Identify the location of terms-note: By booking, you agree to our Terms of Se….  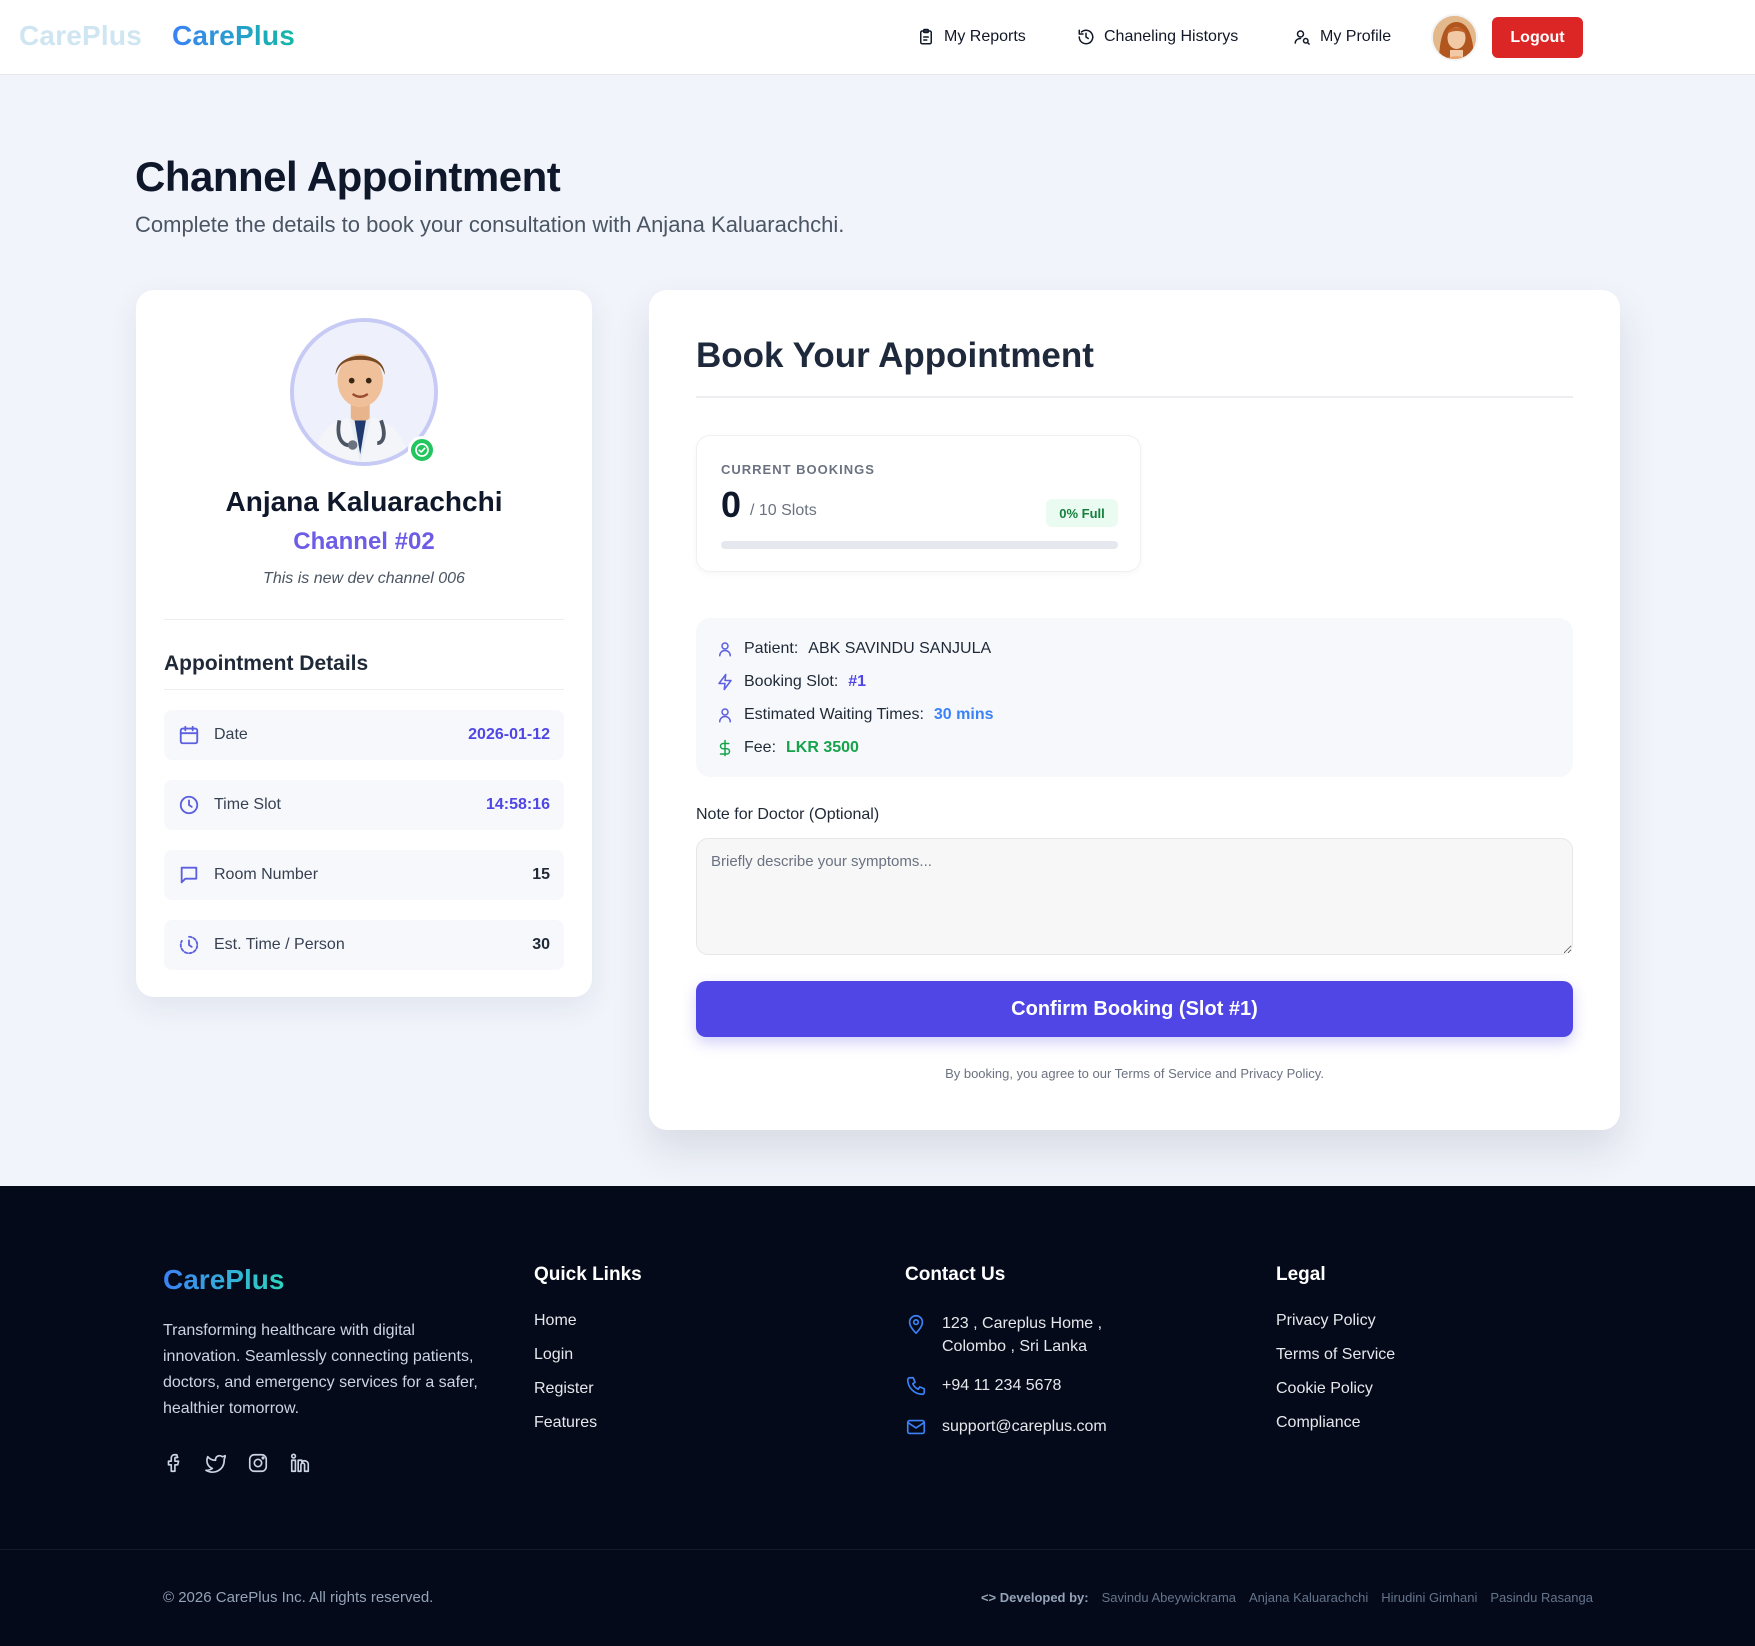
(1134, 1073).